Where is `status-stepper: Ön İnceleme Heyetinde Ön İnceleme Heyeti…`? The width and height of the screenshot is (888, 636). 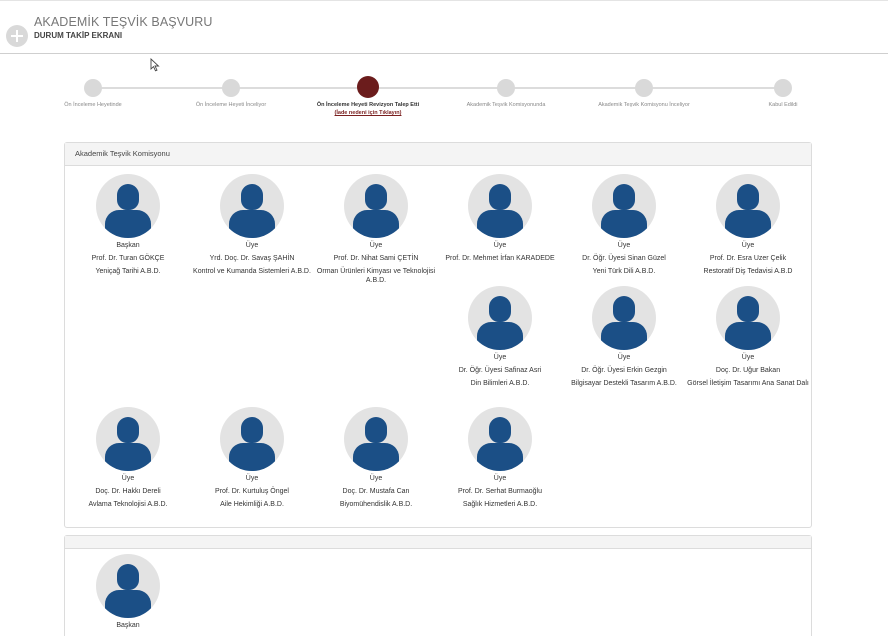 status-stepper: Ön İnceleme Heyetinde Ön İnceleme Heyeti… is located at coordinates (444, 98).